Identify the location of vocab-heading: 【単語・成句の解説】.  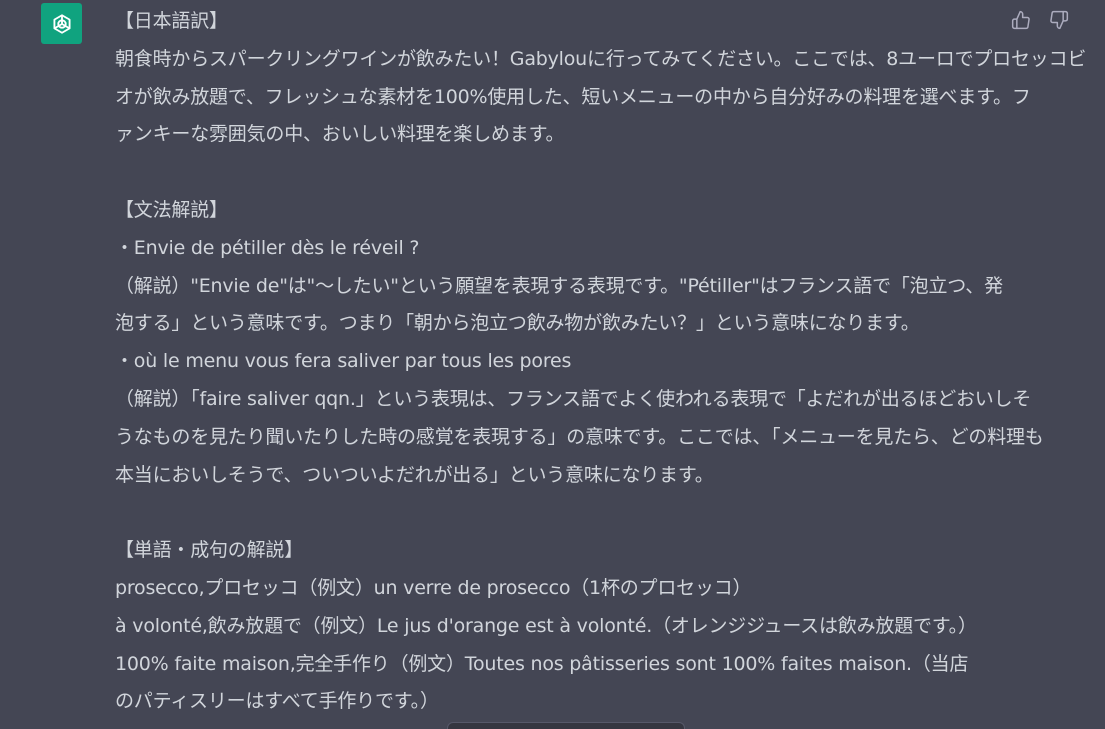
(209, 550).